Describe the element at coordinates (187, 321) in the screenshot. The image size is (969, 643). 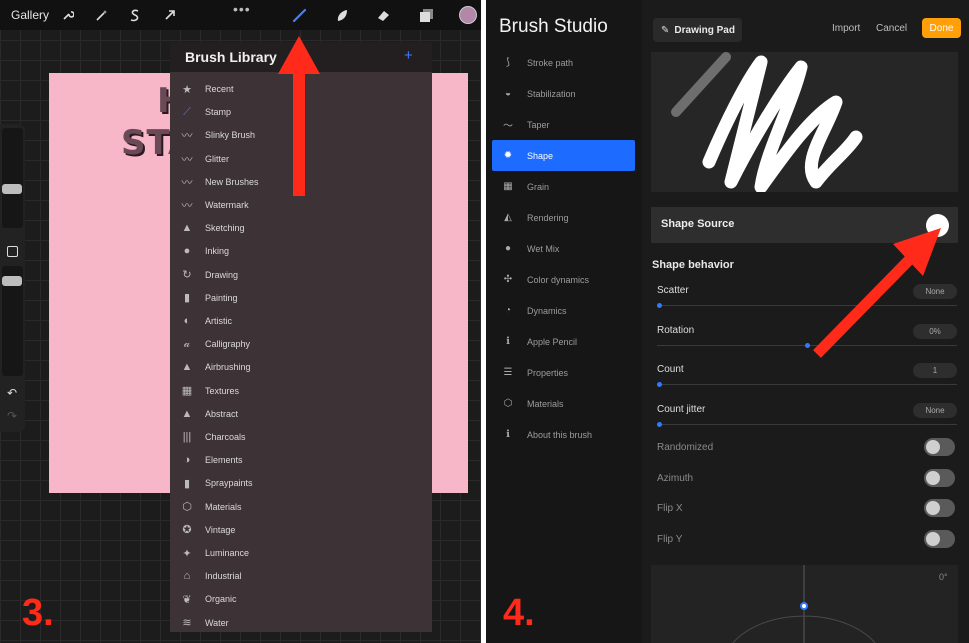
I see `brush-set-icon: ◐` at that location.